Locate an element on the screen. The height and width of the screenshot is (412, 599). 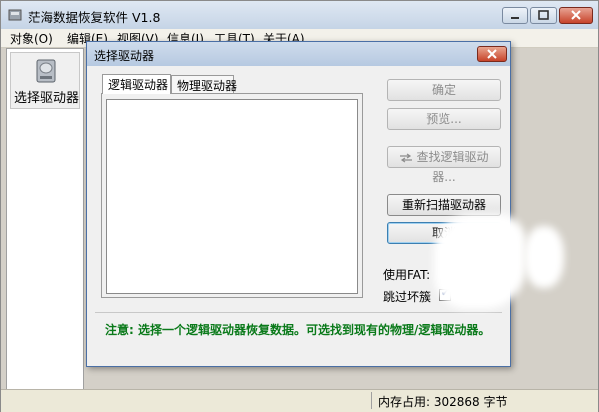
menu-object: 对象(O) is located at coordinates (31, 38).